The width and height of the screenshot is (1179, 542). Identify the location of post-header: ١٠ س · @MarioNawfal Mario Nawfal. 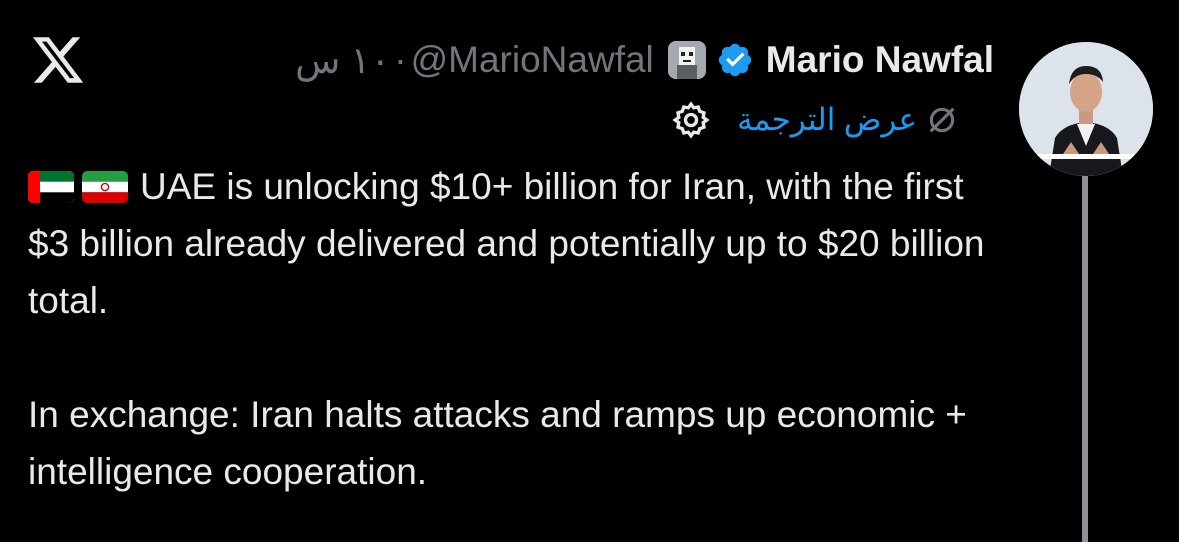
(644, 60).